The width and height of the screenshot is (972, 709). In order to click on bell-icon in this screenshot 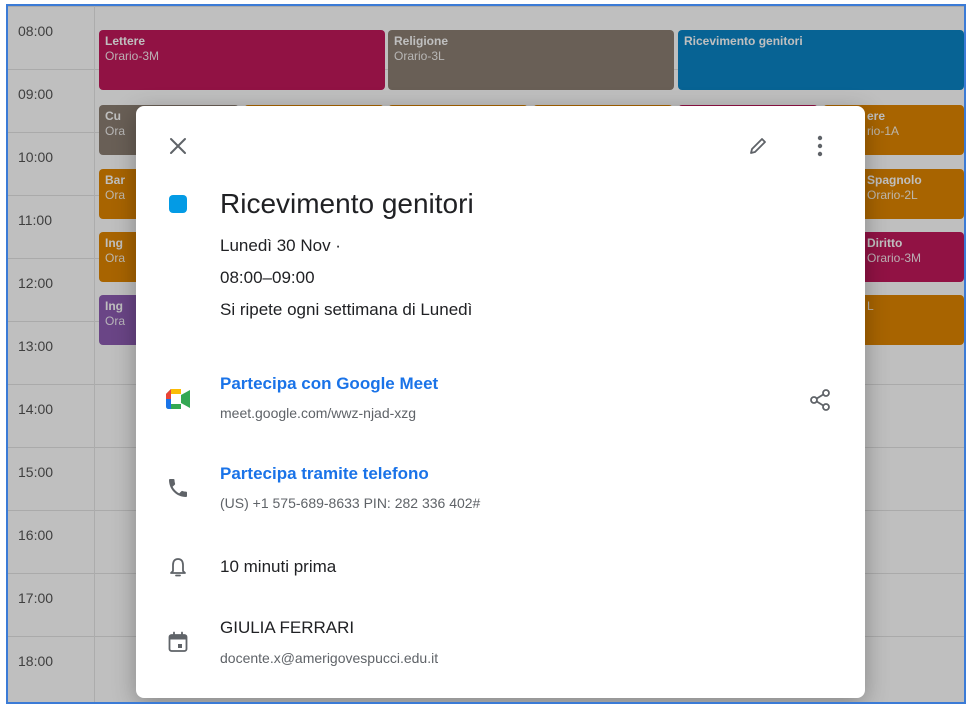, I will do `click(178, 568)`.